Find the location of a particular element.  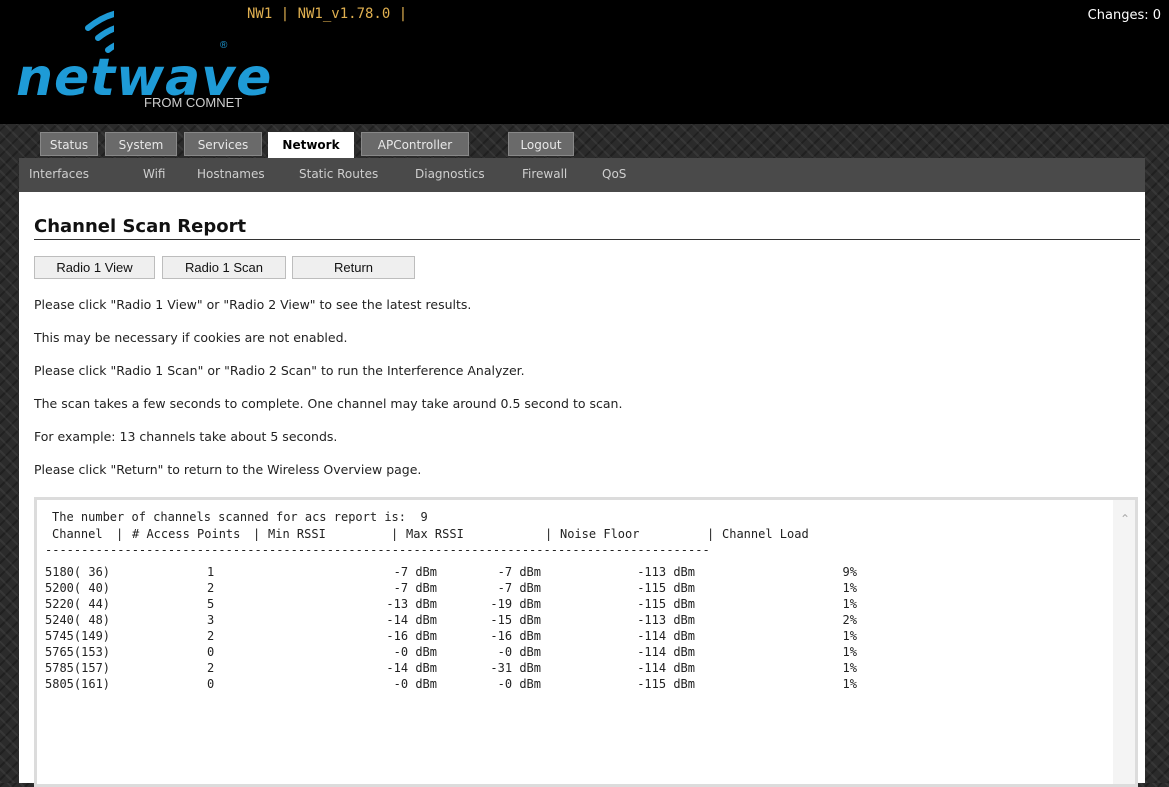

table-cell-max-rssi: -19 dBm is located at coordinates (515, 604).